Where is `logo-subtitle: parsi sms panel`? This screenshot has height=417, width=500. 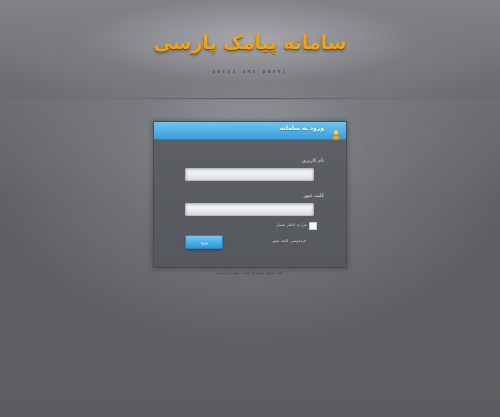
logo-subtitle: parsi sms panel is located at coordinates (250, 72).